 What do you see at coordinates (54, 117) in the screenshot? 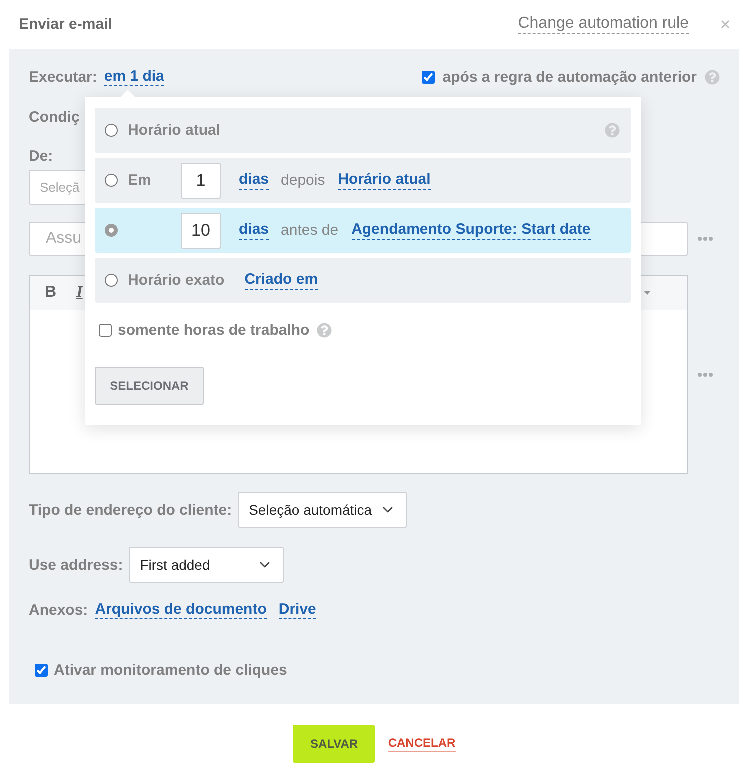
I see `field-label: Condiç` at bounding box center [54, 117].